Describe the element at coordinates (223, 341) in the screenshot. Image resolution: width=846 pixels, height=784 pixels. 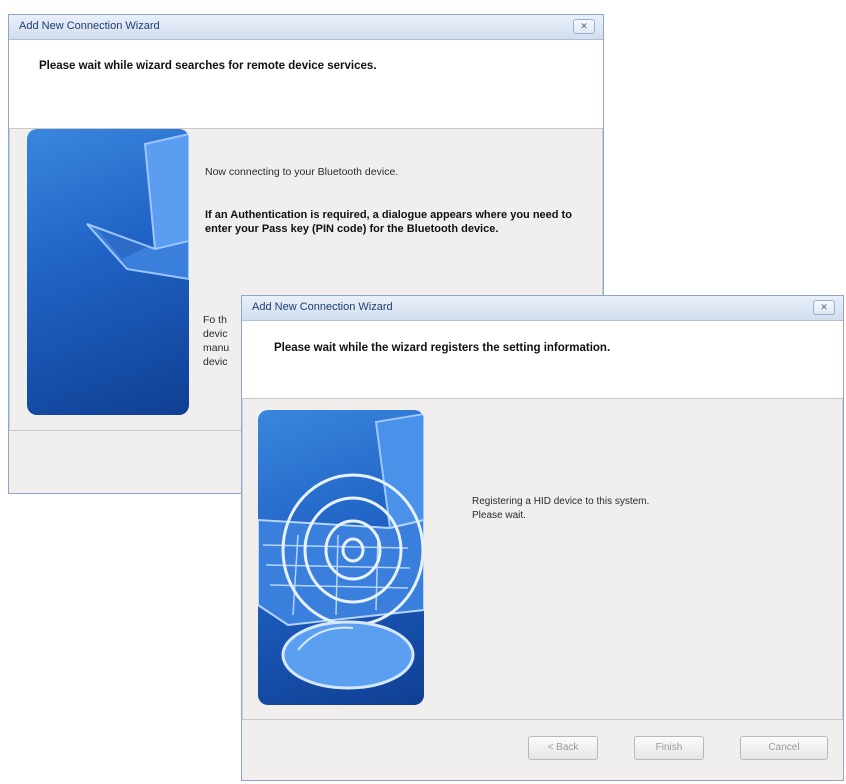
I see `partial-text-block: Fo th devic manu devic` at that location.